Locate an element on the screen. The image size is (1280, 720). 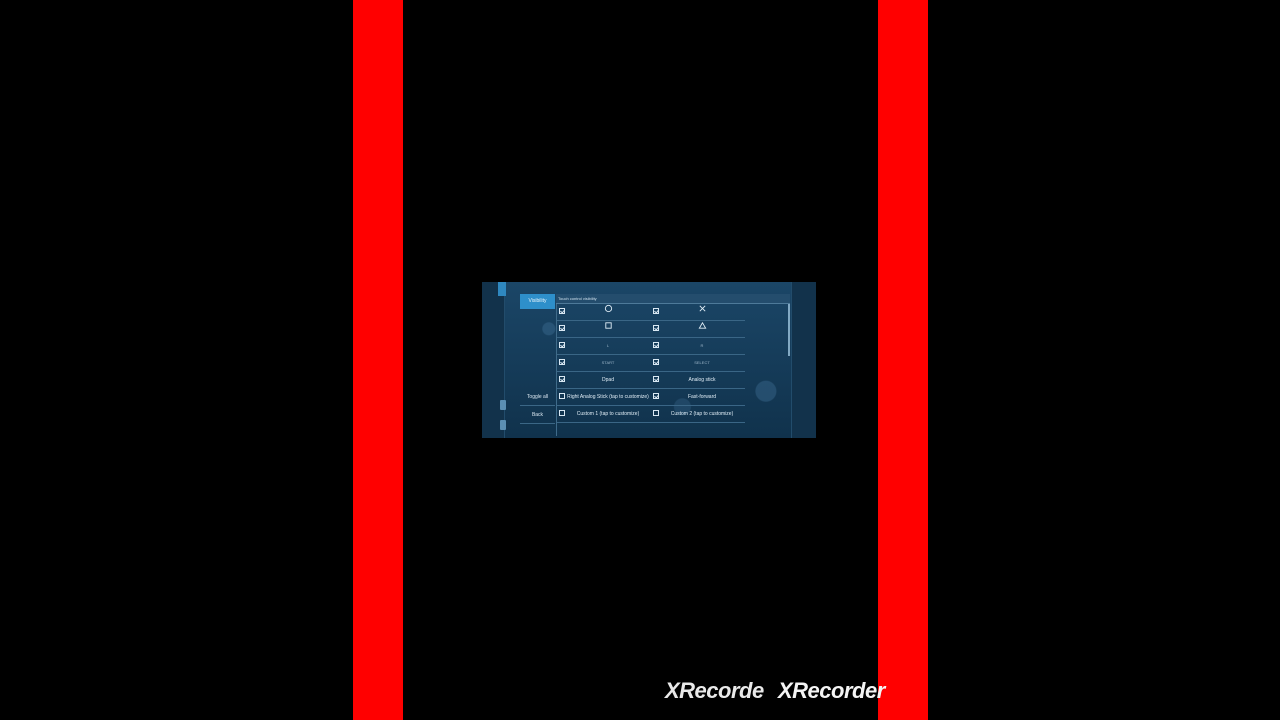
edge-tab is located at coordinates (502, 289).